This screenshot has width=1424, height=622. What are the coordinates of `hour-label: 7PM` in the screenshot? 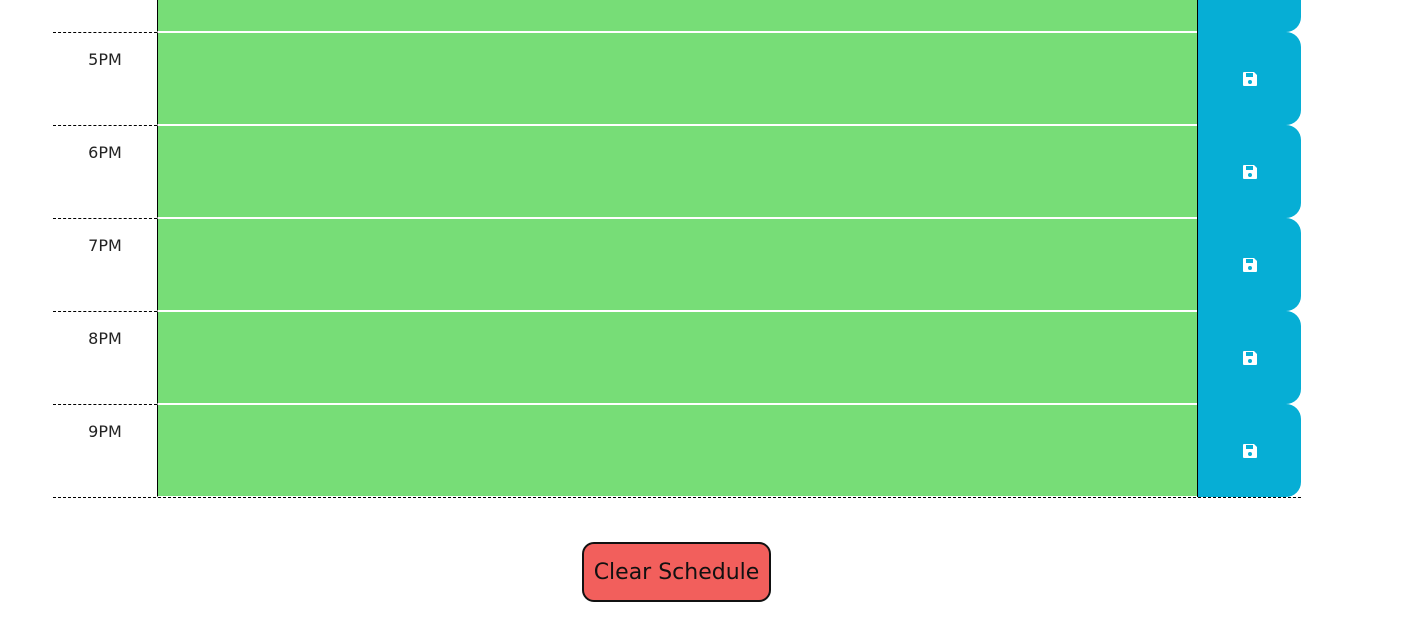 It's located at (105, 264).